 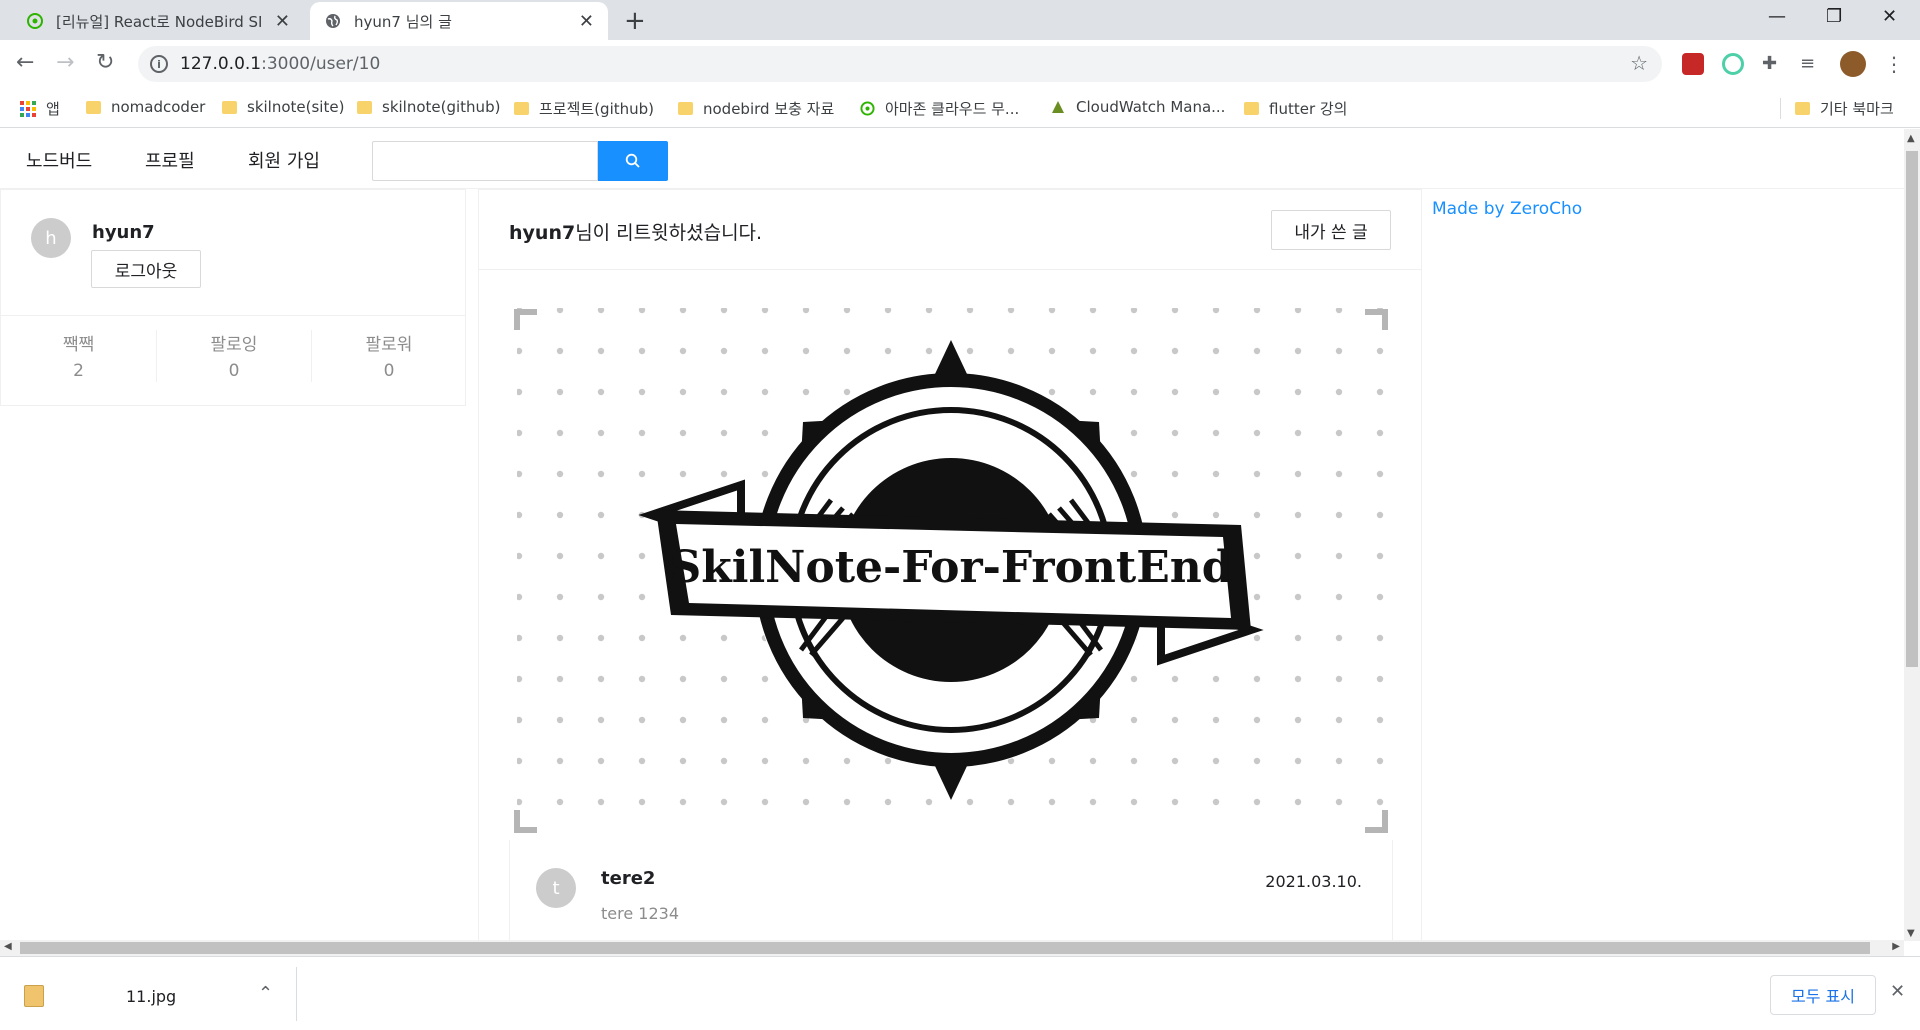 I want to click on browser-toolbar: ← → ↻ i 127.0.0.1:3000/user/10 ☆ ✚ ≡ ⋮, so click(x=960, y=64).